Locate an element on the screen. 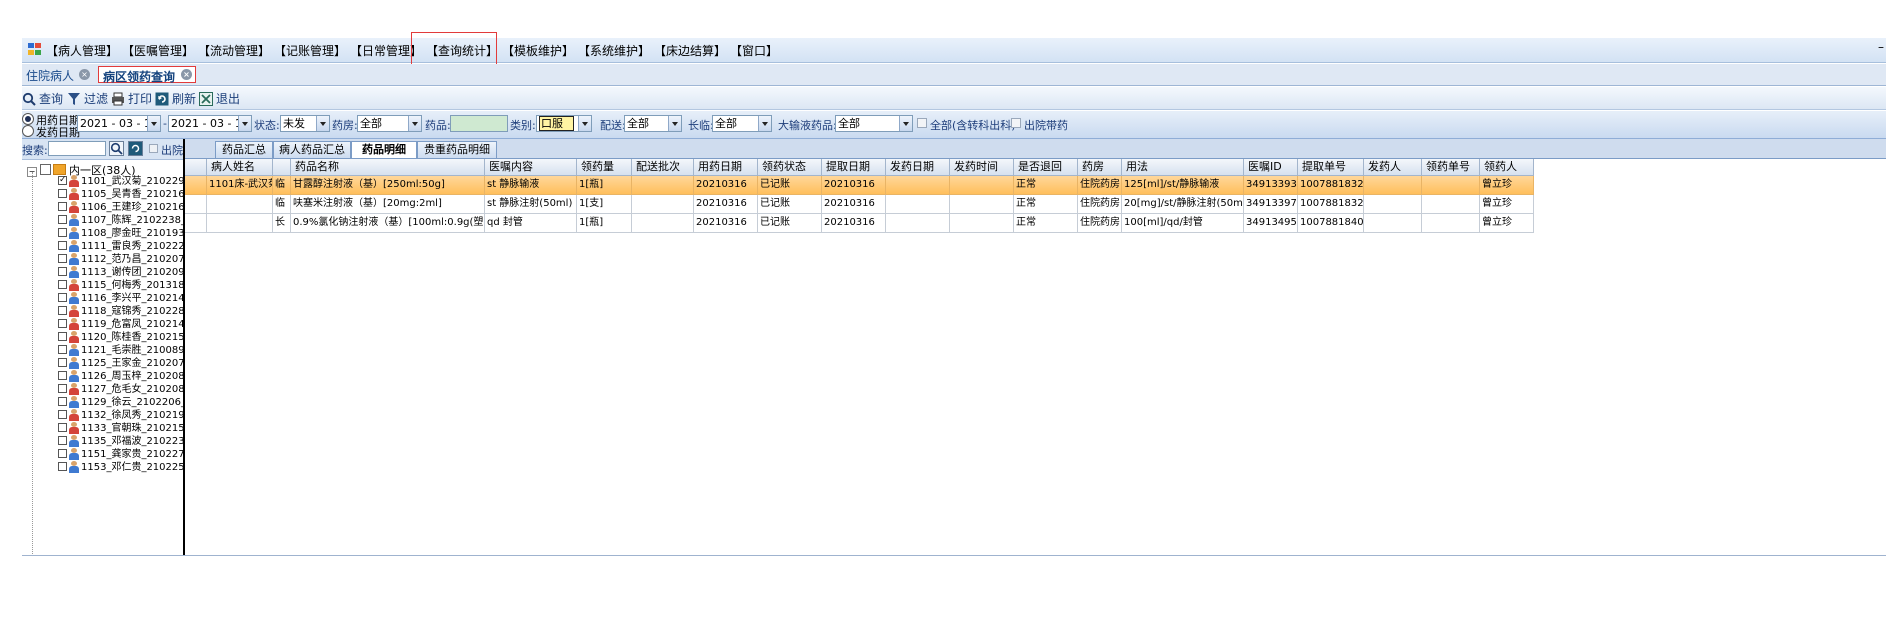 This screenshot has height=627, width=1894. column-header-dispenser: 发药人 is located at coordinates (1393, 167).